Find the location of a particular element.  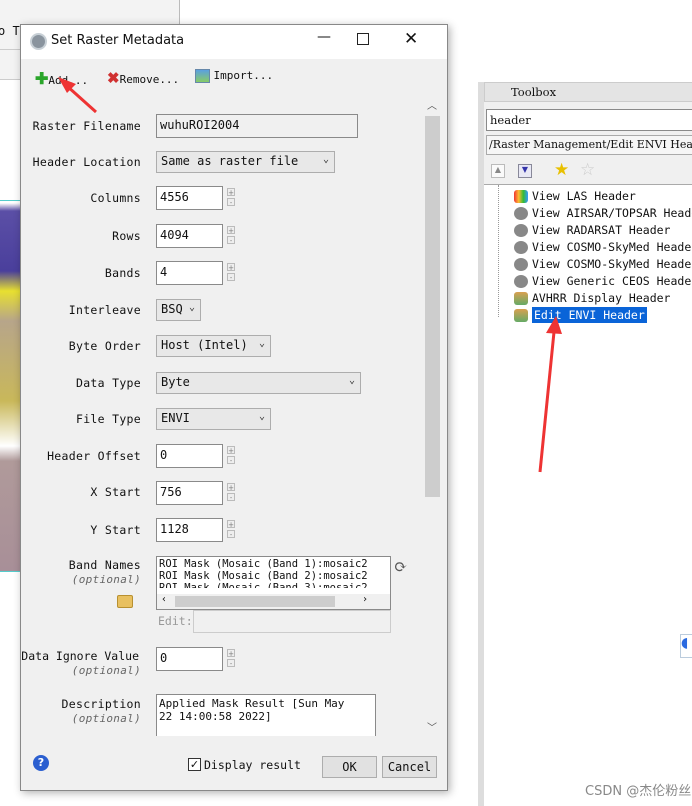

band-name-edit-field is located at coordinates (292, 621).